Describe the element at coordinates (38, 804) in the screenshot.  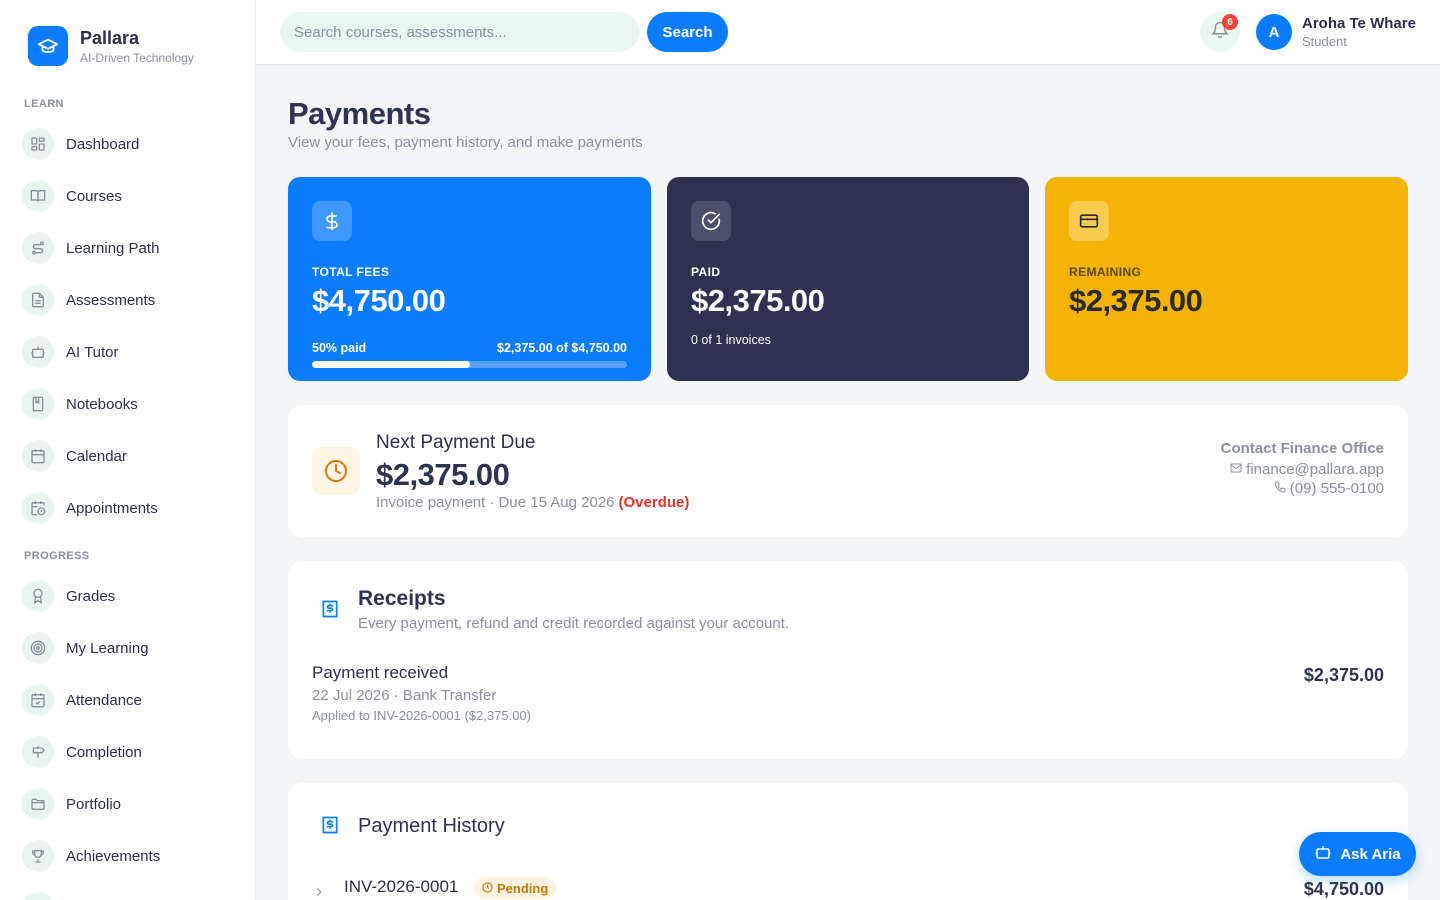
I see `folder-icon` at that location.